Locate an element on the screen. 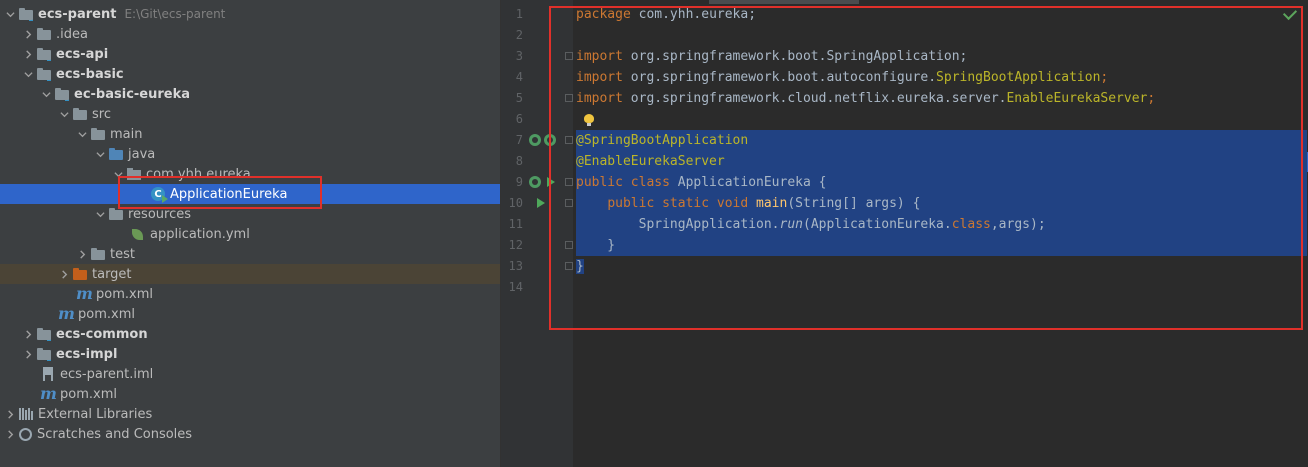 Image resolution: width=1308 pixels, height=467 pixels. line-number: 9 is located at coordinates (519, 182).